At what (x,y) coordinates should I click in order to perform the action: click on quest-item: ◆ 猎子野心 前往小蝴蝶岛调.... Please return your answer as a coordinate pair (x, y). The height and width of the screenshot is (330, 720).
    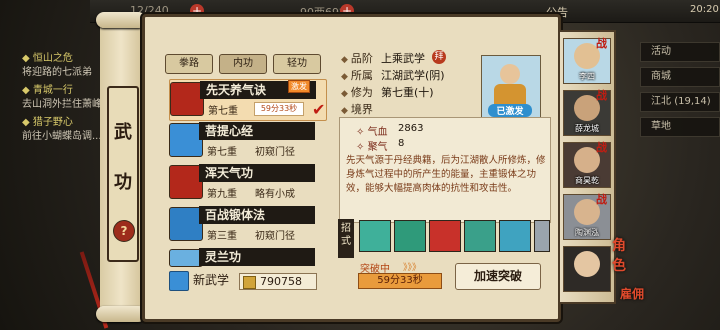
    Looking at the image, I should click on (67, 130).